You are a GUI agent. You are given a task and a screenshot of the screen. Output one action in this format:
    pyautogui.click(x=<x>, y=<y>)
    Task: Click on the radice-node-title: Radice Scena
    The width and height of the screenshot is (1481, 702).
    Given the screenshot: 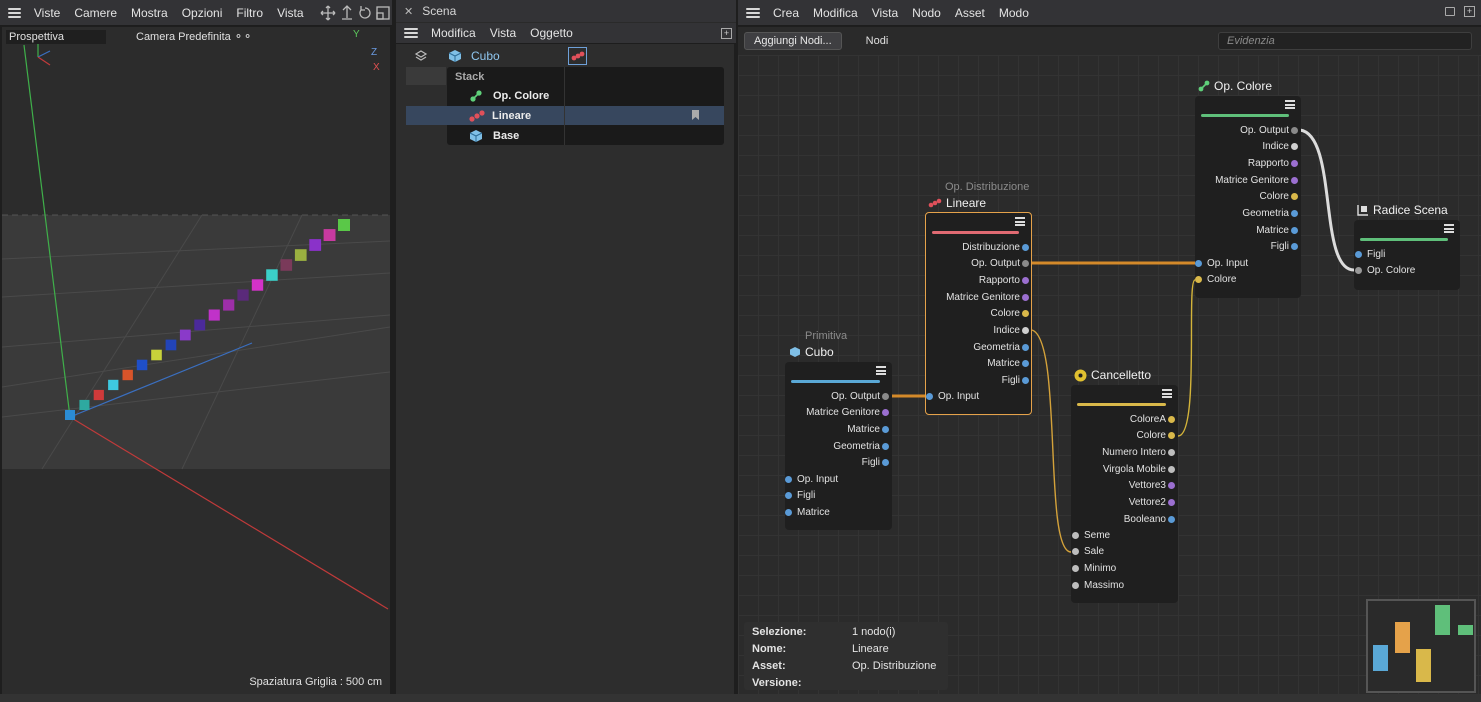 What is the action you would take?
    pyautogui.click(x=1402, y=210)
    